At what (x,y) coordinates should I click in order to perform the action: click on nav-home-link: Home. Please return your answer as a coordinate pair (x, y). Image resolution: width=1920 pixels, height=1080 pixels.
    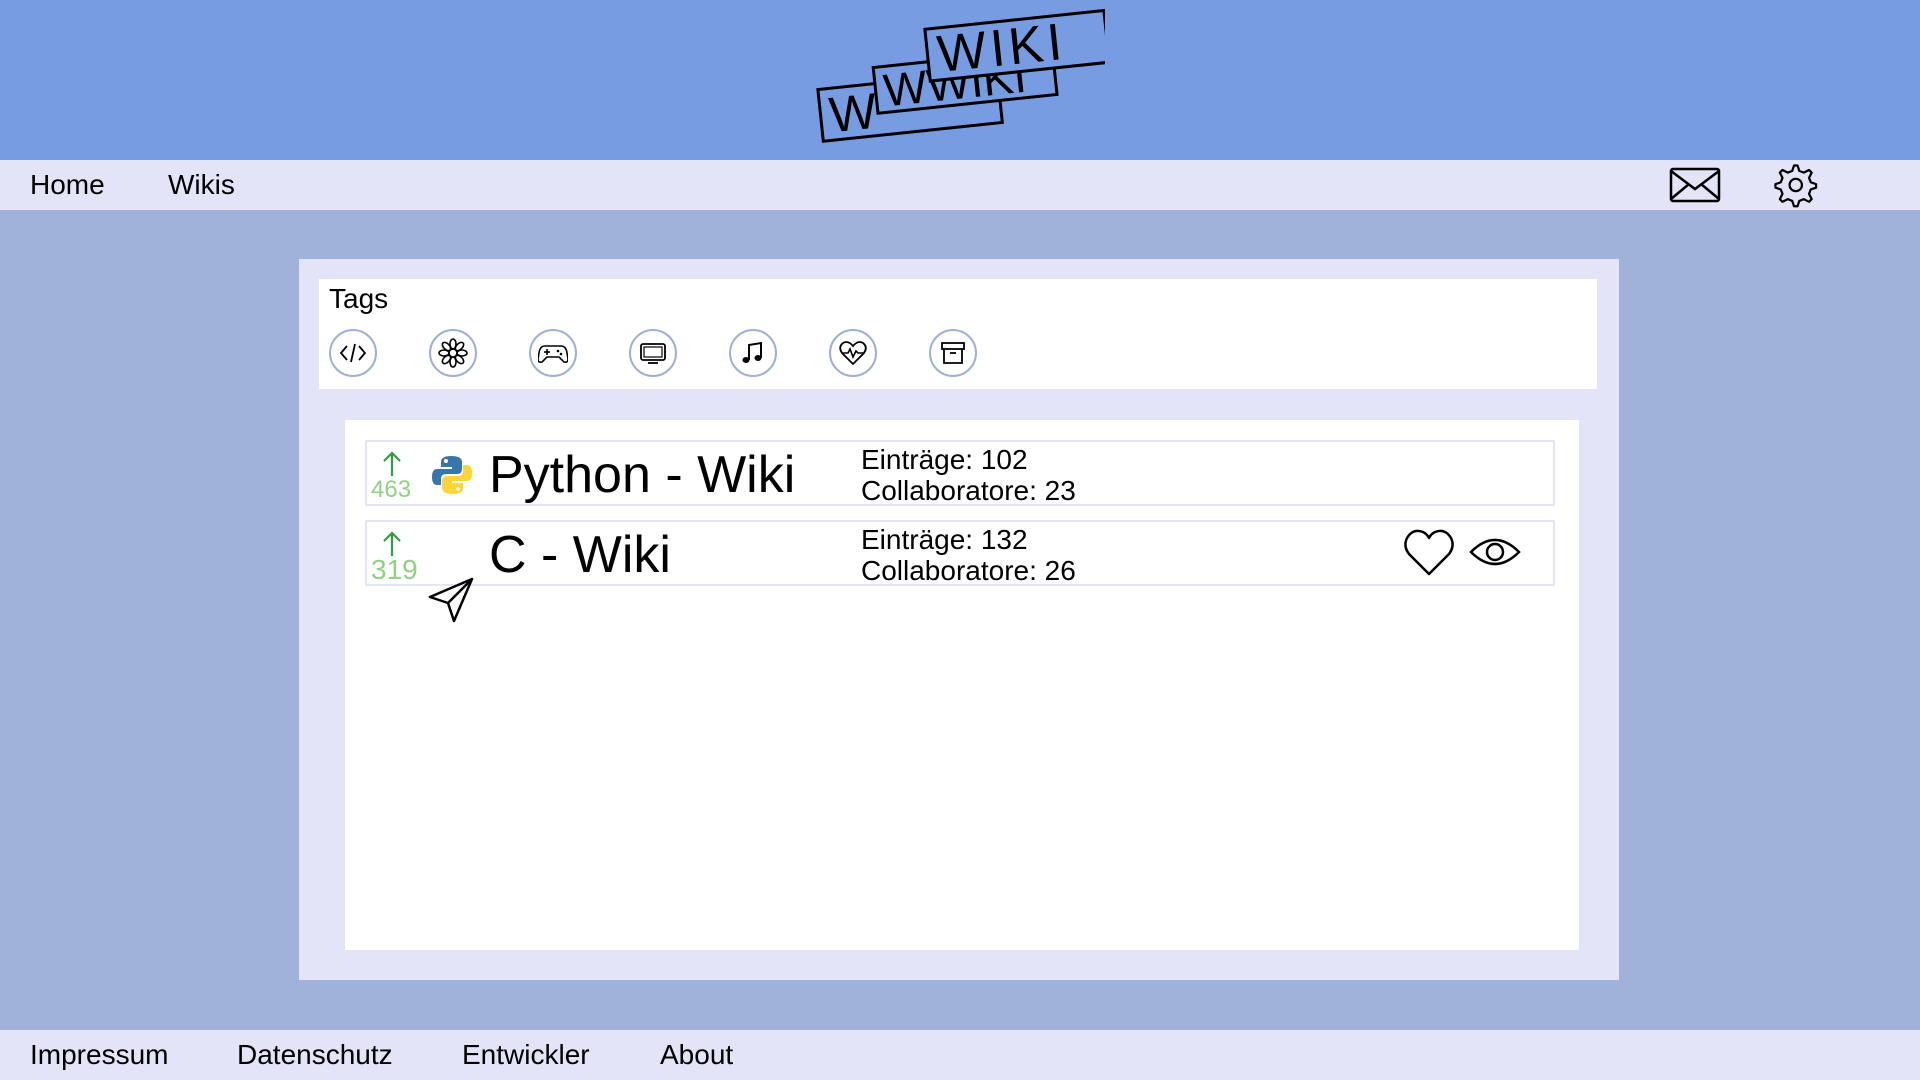
    Looking at the image, I should click on (67, 185).